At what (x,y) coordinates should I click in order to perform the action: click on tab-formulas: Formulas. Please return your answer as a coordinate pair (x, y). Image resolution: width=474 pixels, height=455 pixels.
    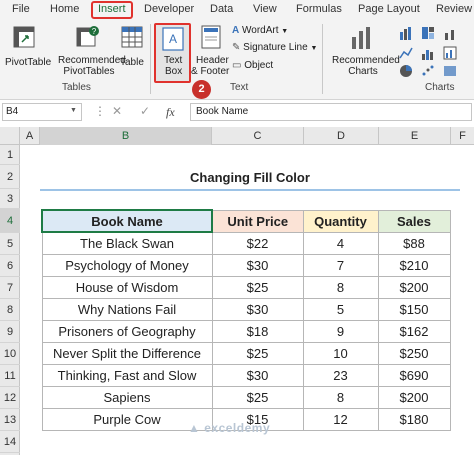
    Looking at the image, I should click on (319, 9).